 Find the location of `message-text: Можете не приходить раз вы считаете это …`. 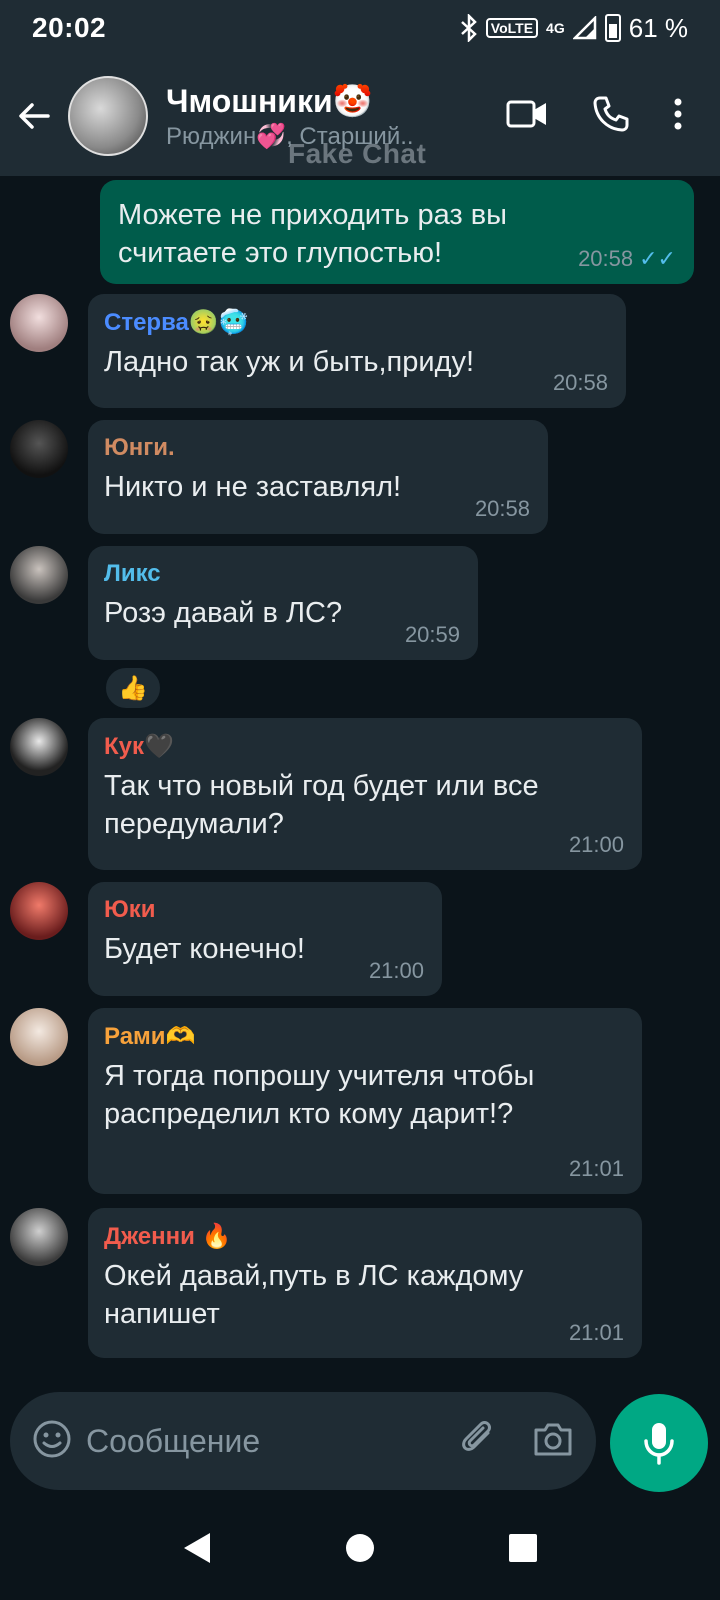

message-text: Можете не приходить раз вы считаете это … is located at coordinates (312, 234).